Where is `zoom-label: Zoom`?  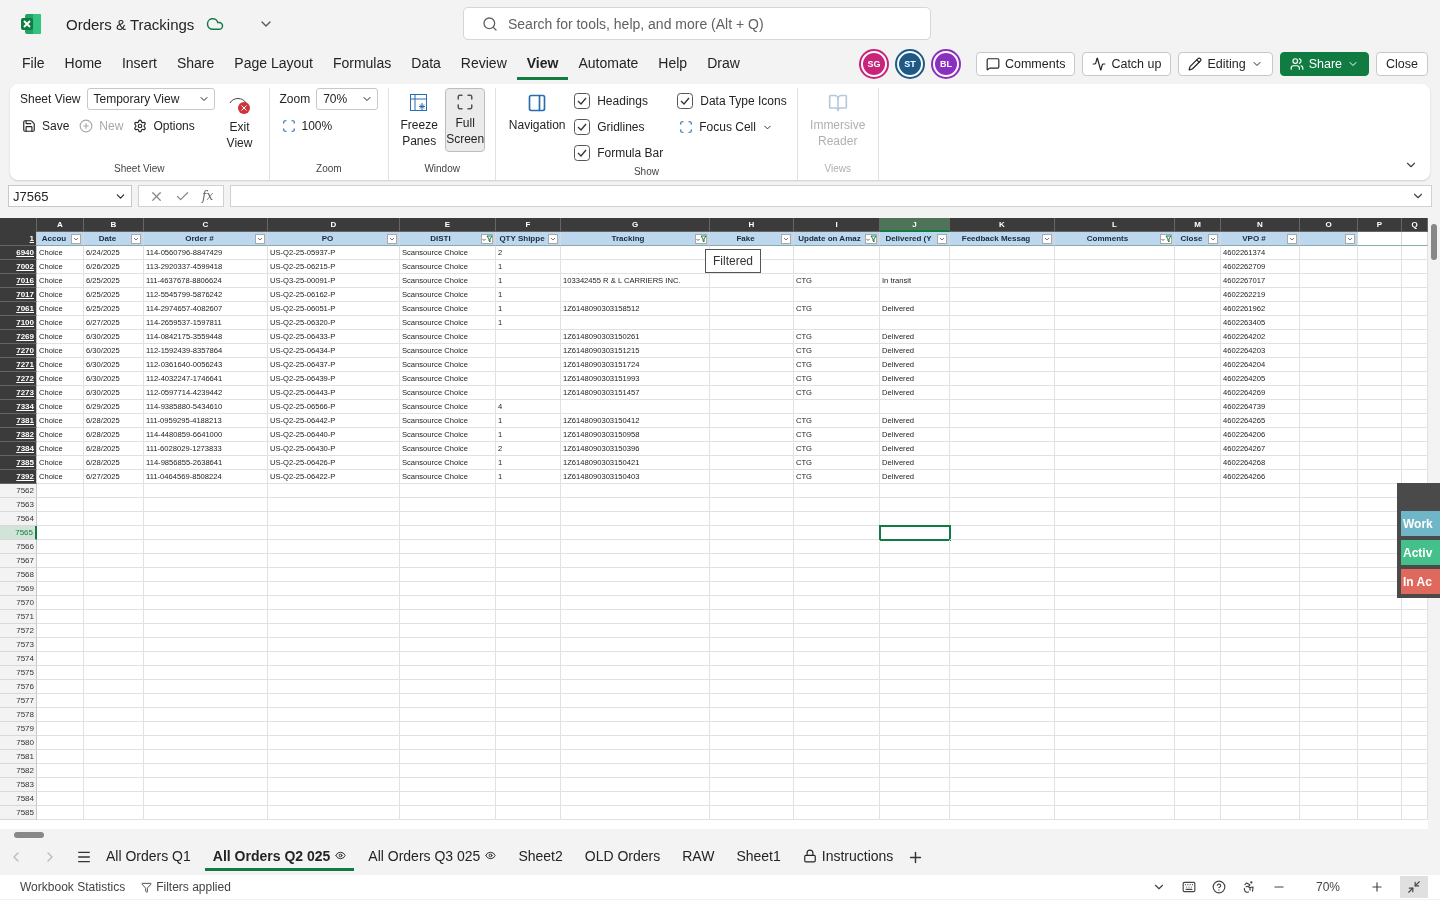 zoom-label: Zoom is located at coordinates (295, 99).